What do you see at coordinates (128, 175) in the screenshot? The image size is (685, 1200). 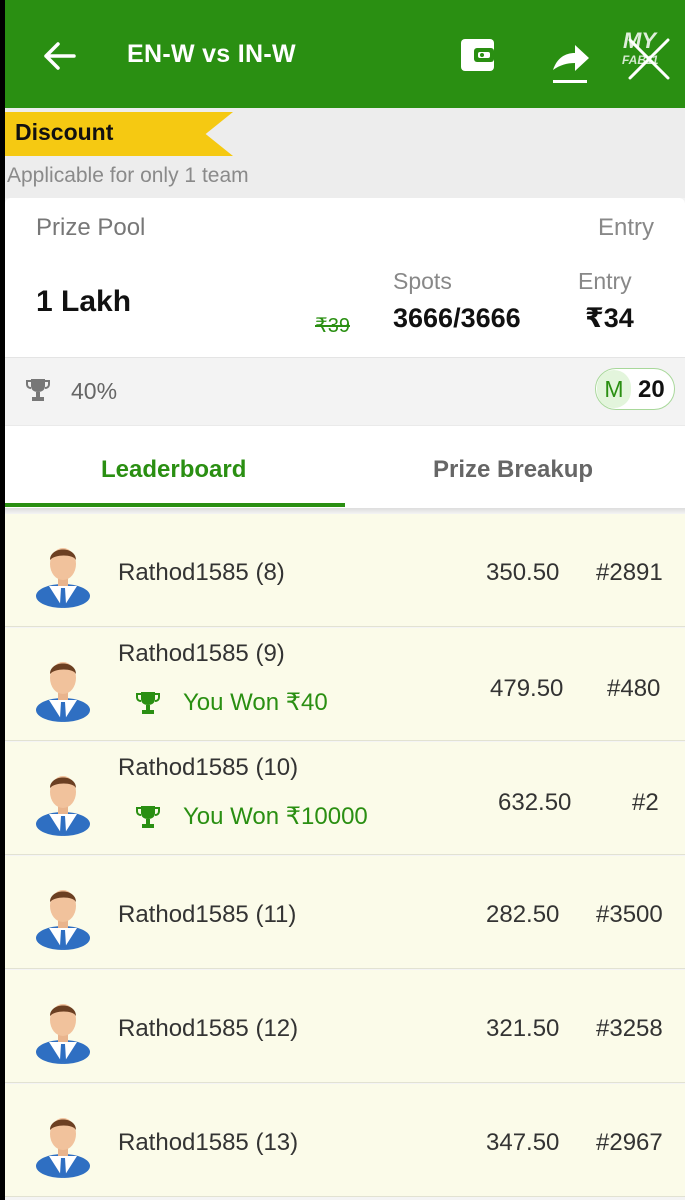 I see `discount-note: Applicable for only 1 team` at bounding box center [128, 175].